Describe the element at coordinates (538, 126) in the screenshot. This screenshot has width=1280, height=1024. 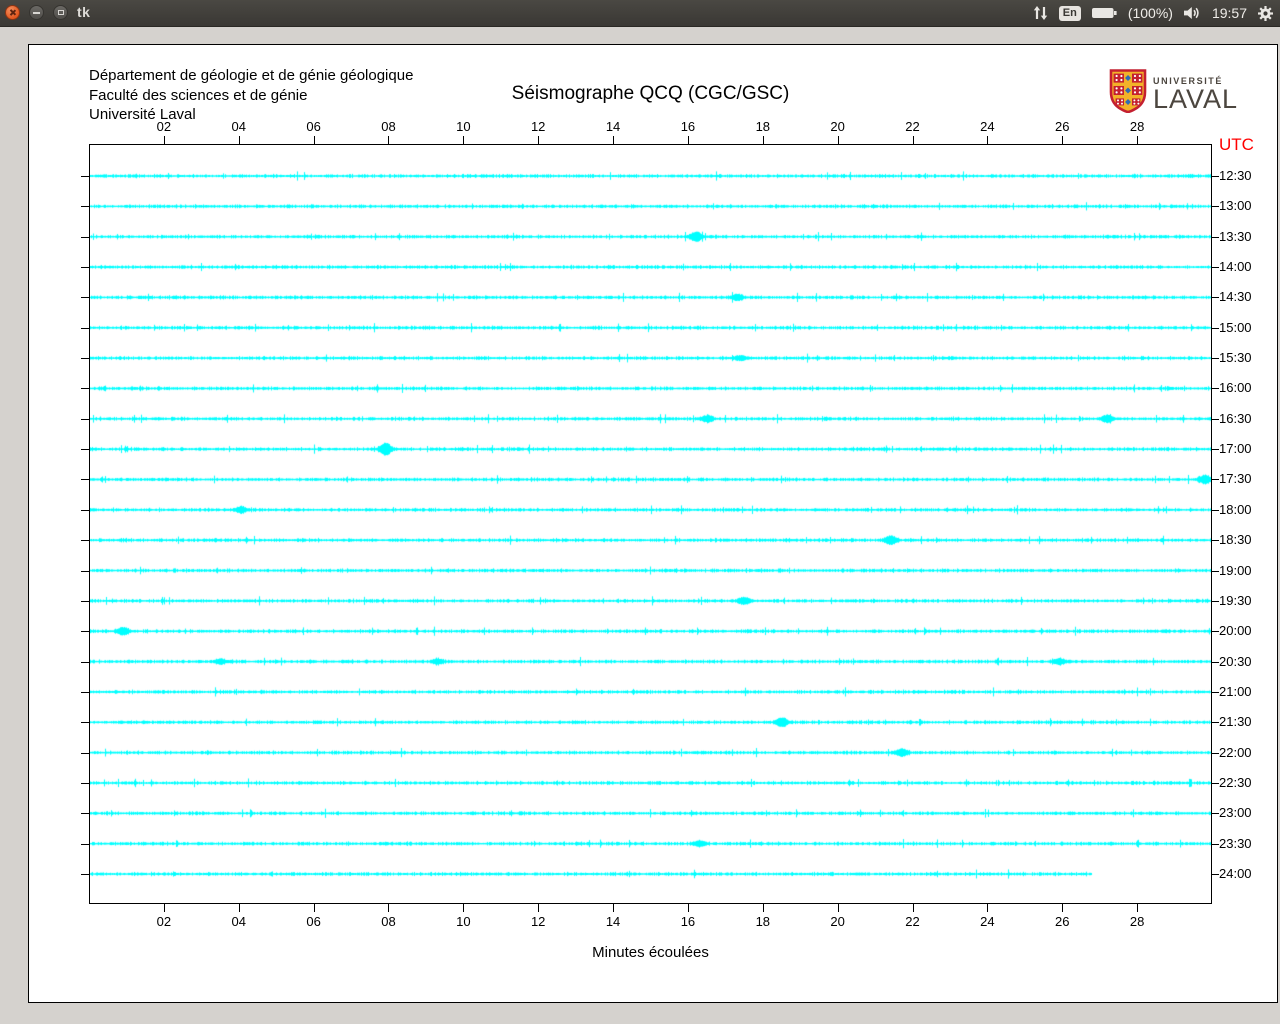
I see `x-tick-label-top: 12` at that location.